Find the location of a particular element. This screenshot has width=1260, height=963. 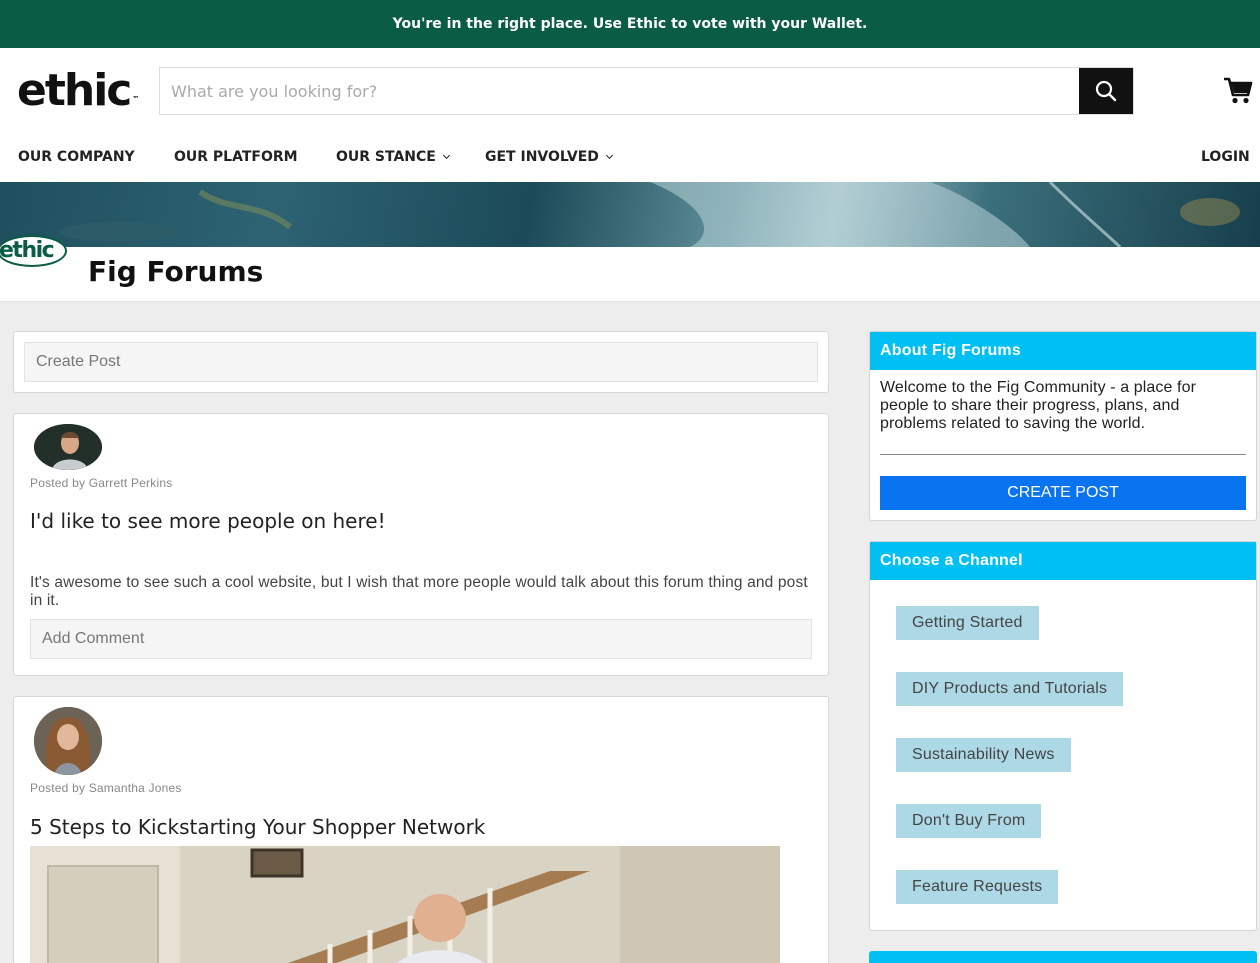

cart-icon is located at coordinates (1238, 90).